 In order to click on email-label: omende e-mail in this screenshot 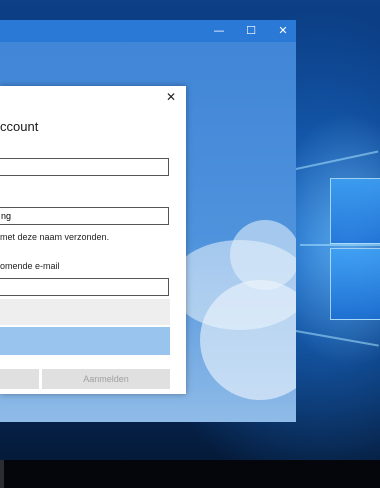, I will do `click(30, 266)`.